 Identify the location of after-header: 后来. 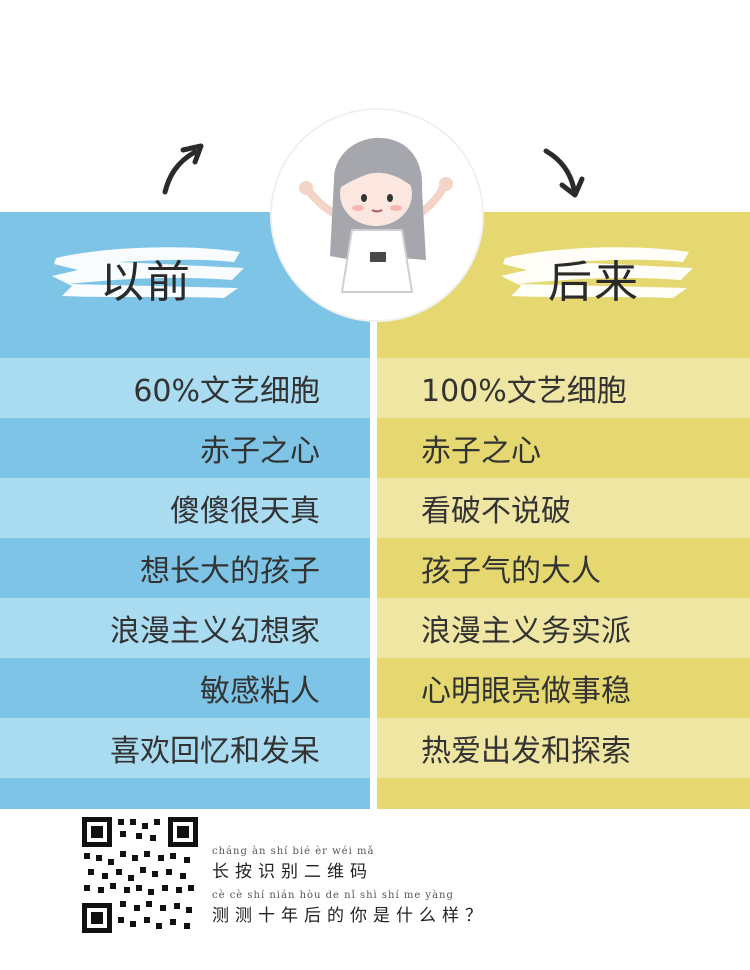
(594, 282).